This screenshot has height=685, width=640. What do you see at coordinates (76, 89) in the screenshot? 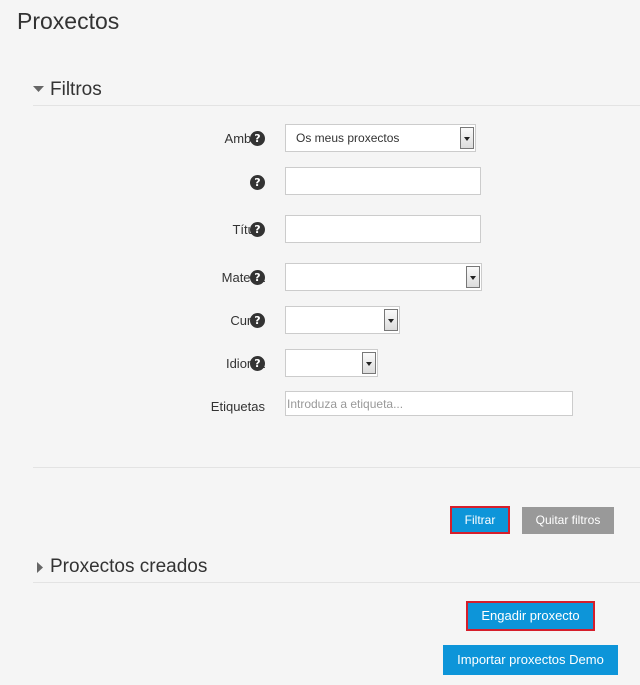
I see `filters-section-title: Filtros` at bounding box center [76, 89].